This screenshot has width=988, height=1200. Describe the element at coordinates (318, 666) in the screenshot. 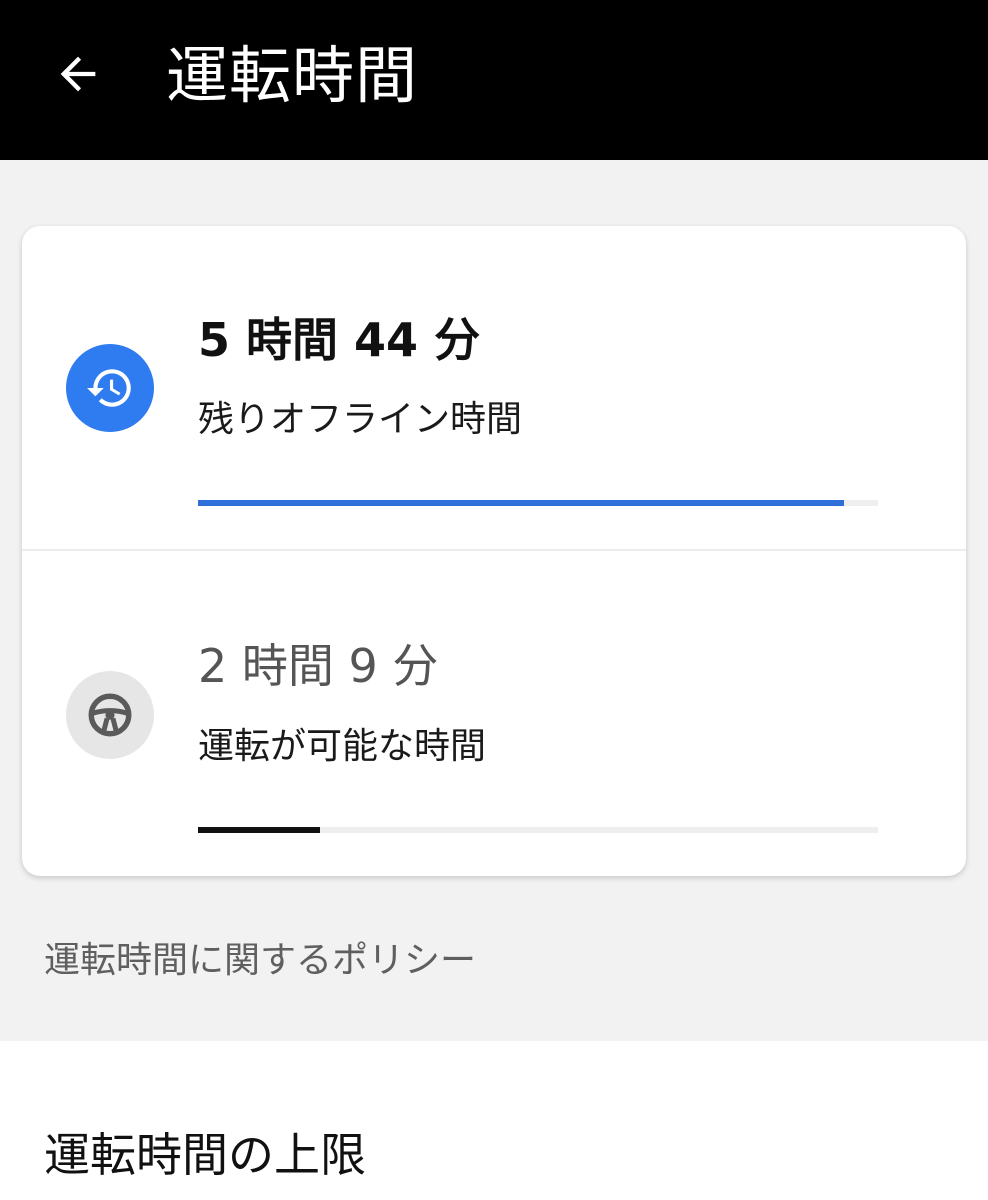

I see `driving-time-value: 2 時間 9 分` at that location.